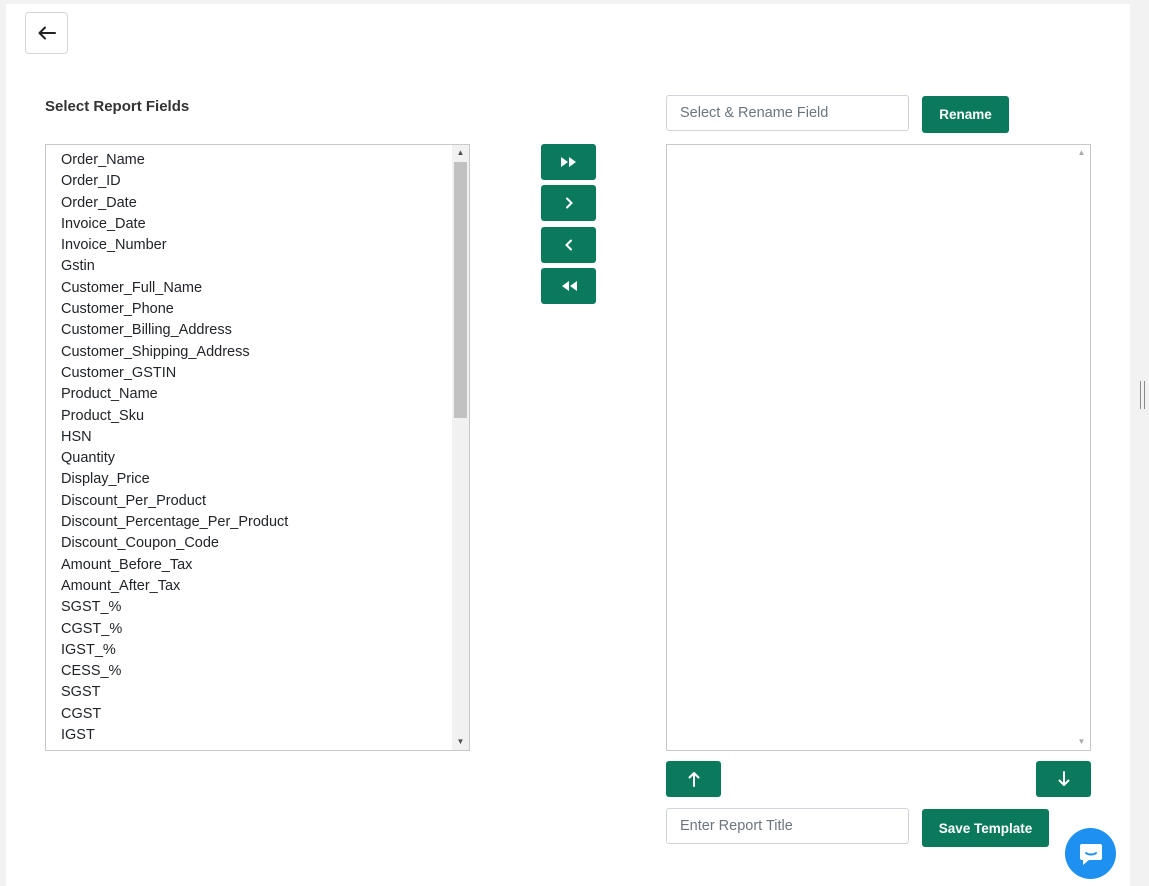 The width and height of the screenshot is (1149, 886). What do you see at coordinates (248, 245) in the screenshot?
I see `field-option: Invoice_Number` at bounding box center [248, 245].